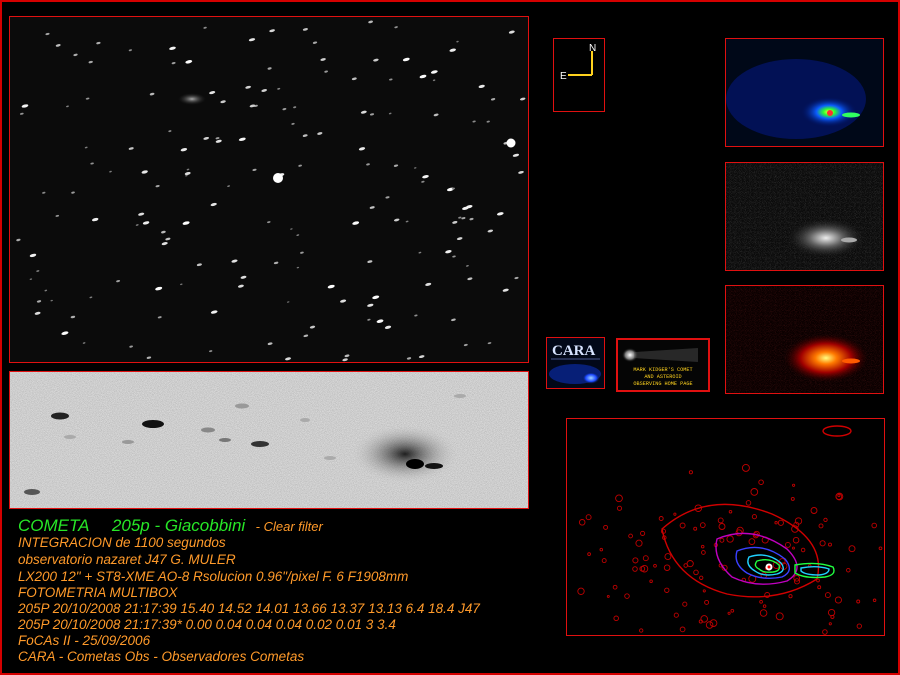 This screenshot has height=675, width=900. Describe the element at coordinates (662, 384) in the screenshot. I see `kidger-banner-line3: OBSERVING HOME PAGE` at that location.